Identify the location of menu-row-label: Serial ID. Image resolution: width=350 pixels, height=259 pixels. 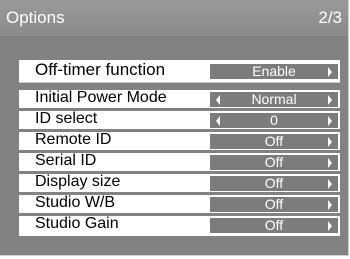
(66, 160).